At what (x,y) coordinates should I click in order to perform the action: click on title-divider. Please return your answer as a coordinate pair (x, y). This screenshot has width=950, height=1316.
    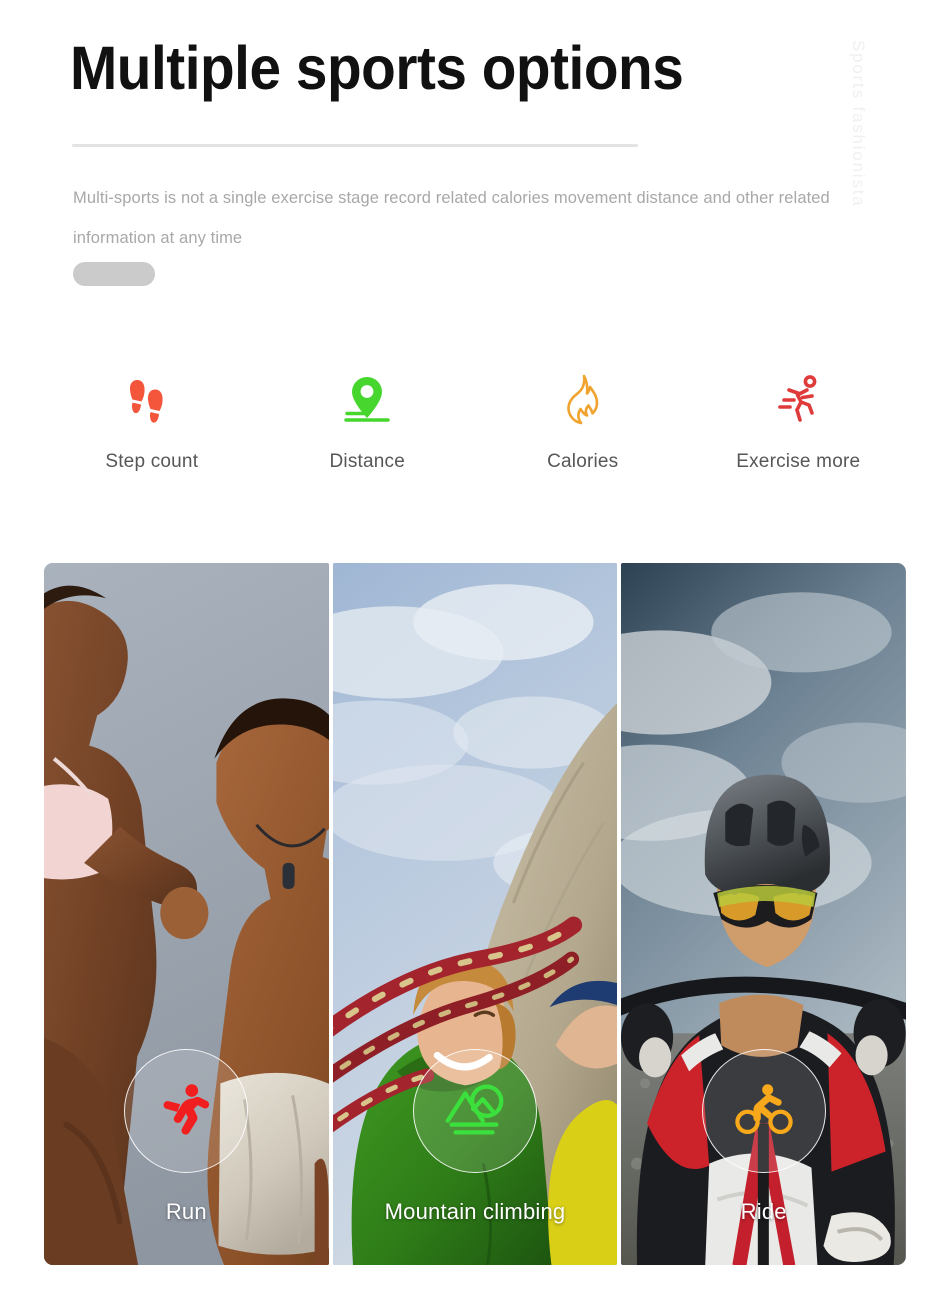
    Looking at the image, I should click on (355, 145).